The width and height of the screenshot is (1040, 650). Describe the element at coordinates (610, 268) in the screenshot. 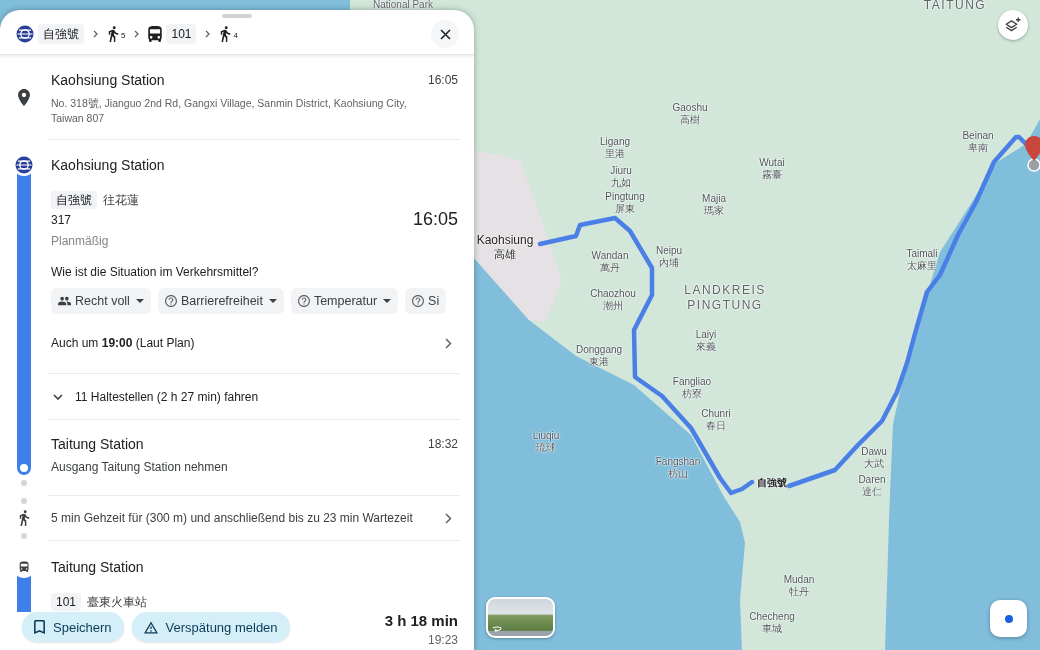

I see `place-label-local: 萬丹` at that location.